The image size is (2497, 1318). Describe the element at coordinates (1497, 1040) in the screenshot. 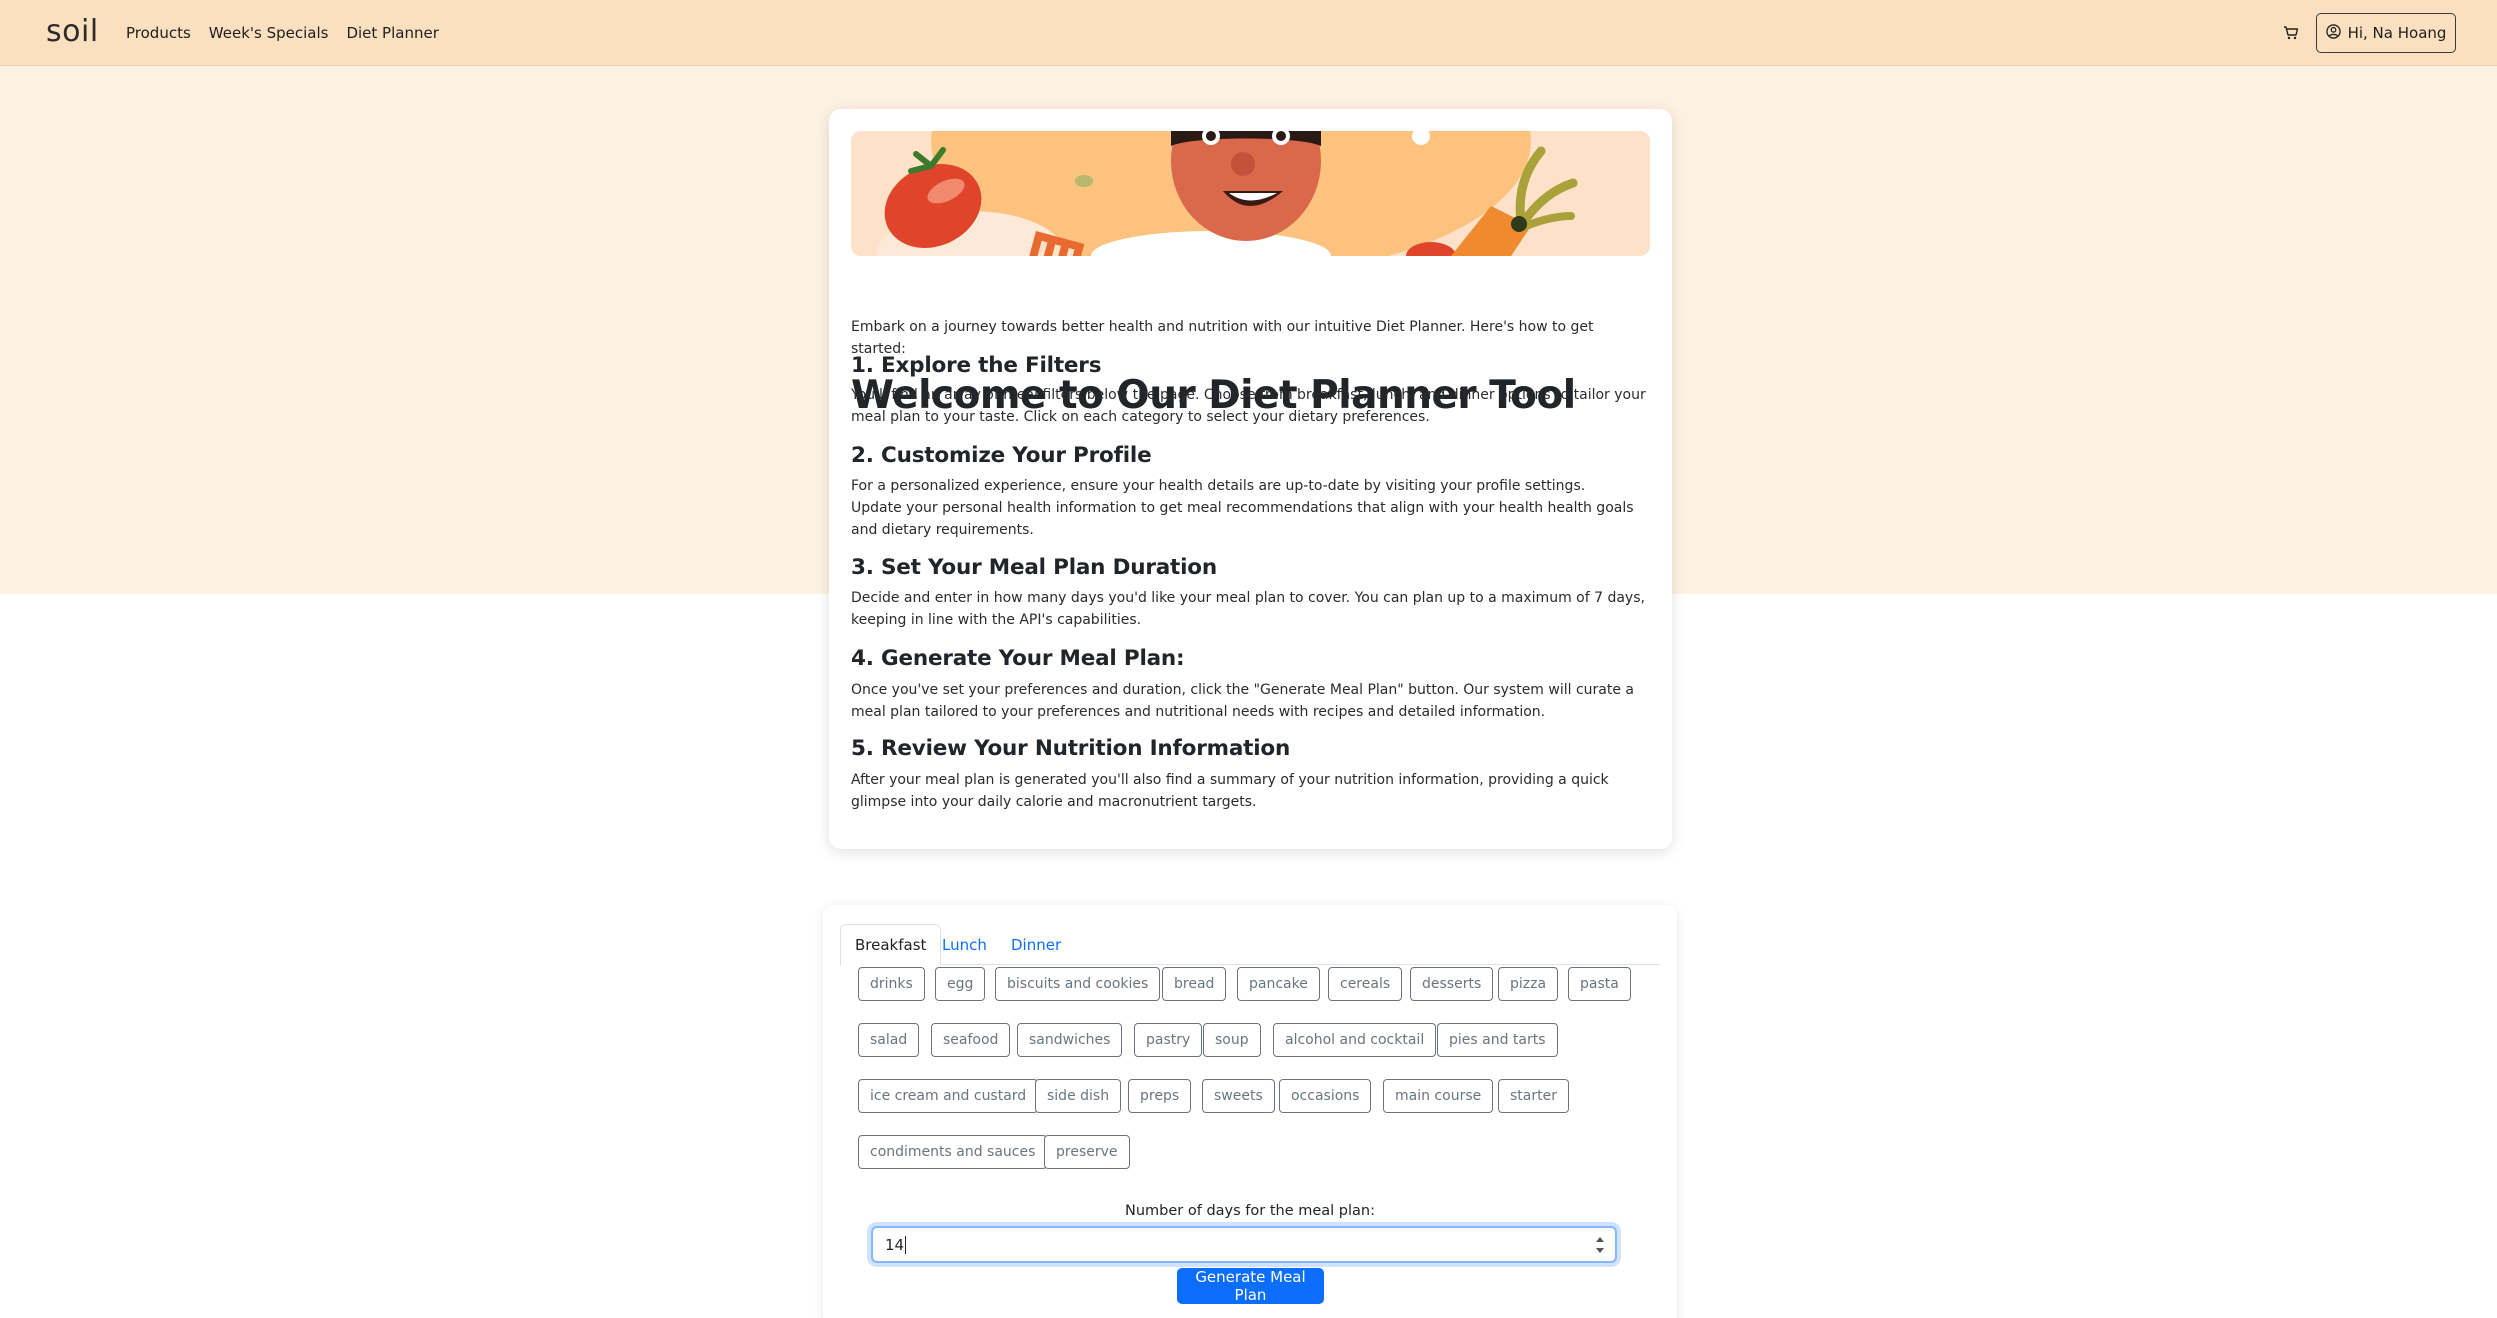

I see `filter-chip: pies and tarts` at that location.